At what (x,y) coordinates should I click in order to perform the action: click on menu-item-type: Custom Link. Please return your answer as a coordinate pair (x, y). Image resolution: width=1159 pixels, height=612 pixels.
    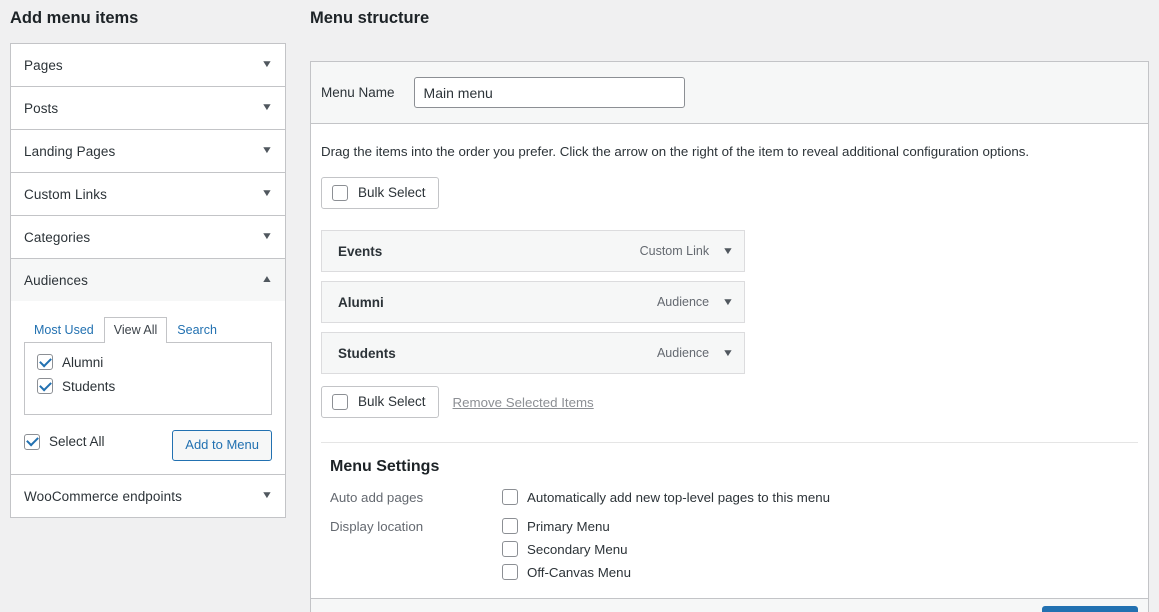
    Looking at the image, I should click on (674, 251).